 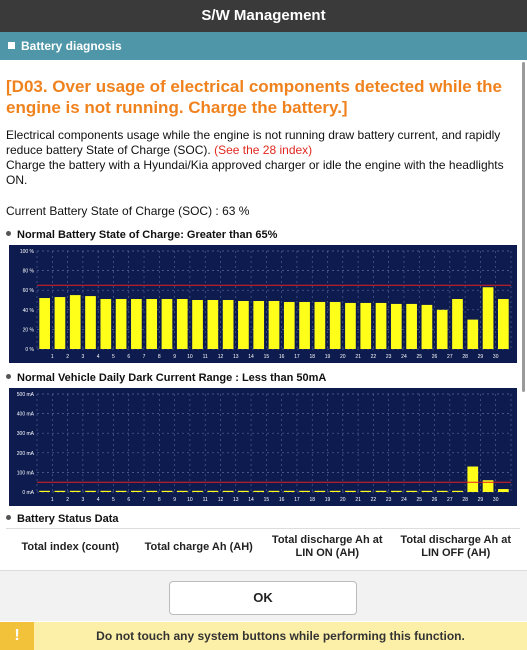 I want to click on y-tick-label: 100 %, so click(x=27, y=252).